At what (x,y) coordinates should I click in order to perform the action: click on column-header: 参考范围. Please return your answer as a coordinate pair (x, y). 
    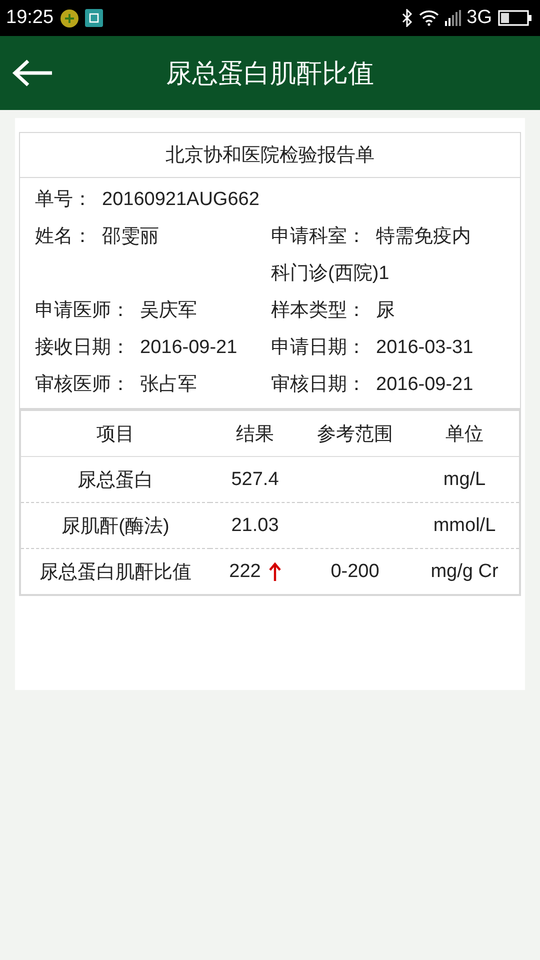
    Looking at the image, I should click on (355, 433).